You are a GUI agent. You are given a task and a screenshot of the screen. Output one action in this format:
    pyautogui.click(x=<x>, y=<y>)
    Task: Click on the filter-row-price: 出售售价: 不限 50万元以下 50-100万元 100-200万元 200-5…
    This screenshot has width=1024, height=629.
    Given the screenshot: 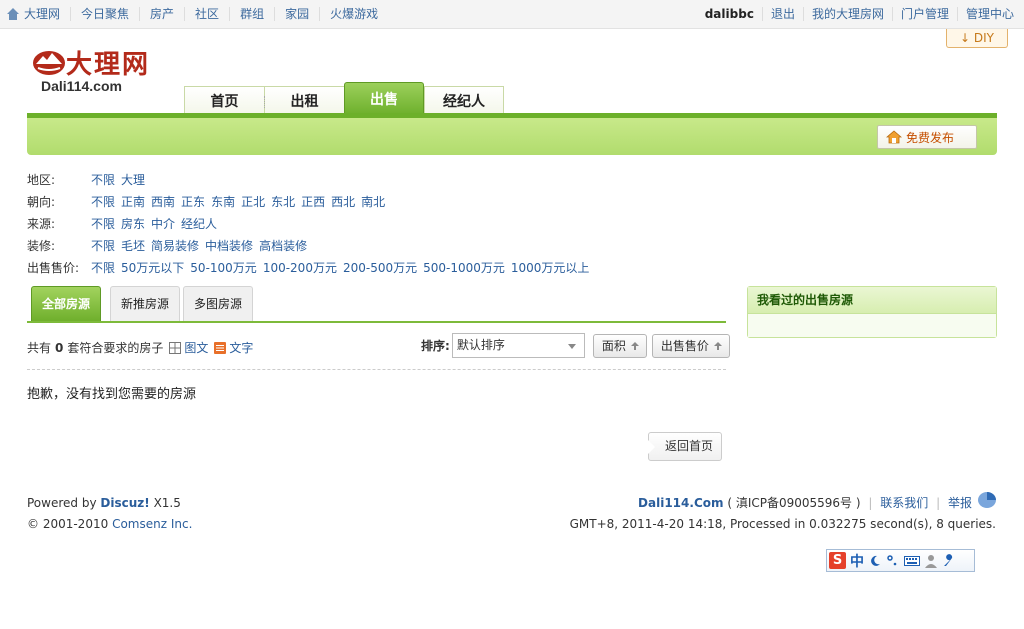 What is the action you would take?
    pyautogui.click(x=311, y=267)
    